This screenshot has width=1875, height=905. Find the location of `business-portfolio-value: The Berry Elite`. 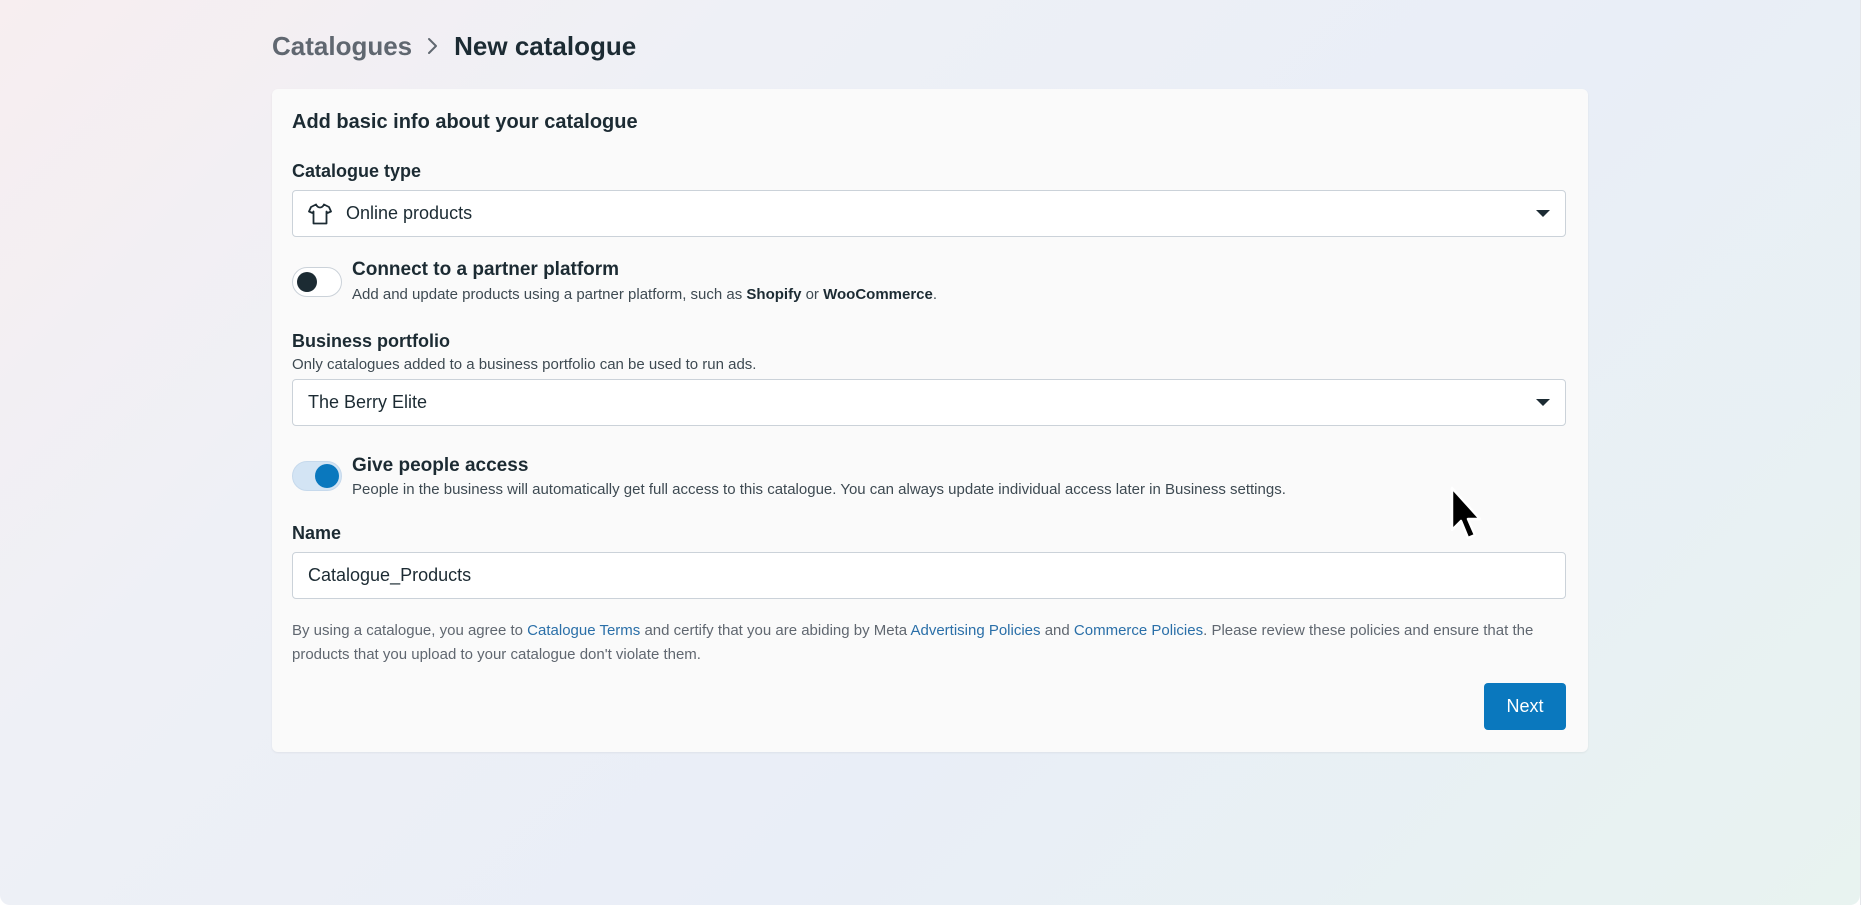

business-portfolio-value: The Berry Elite is located at coordinates (368, 402).